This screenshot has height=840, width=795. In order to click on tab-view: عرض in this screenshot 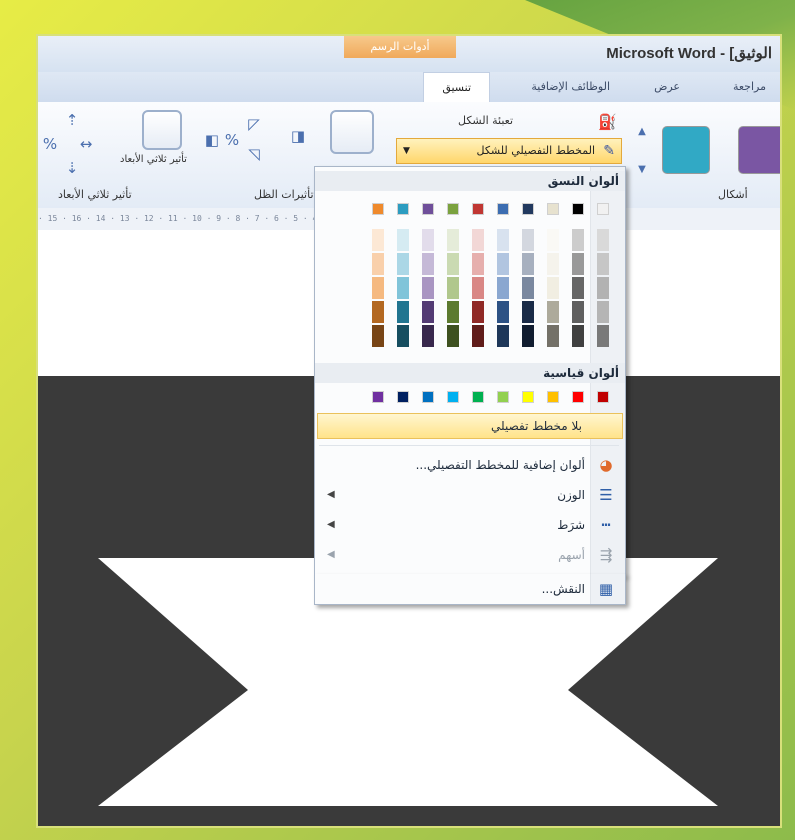, I will do `click(667, 86)`.